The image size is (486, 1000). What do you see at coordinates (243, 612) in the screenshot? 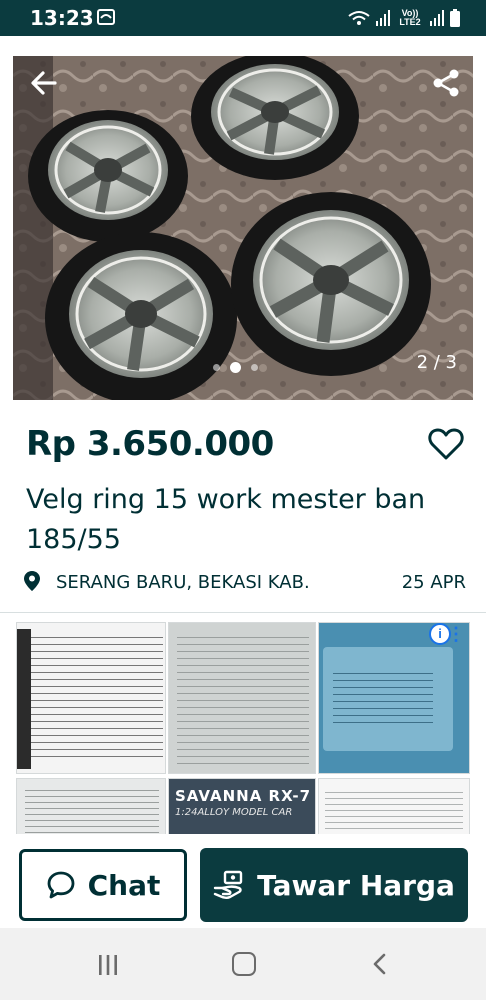
I see `divider` at bounding box center [243, 612].